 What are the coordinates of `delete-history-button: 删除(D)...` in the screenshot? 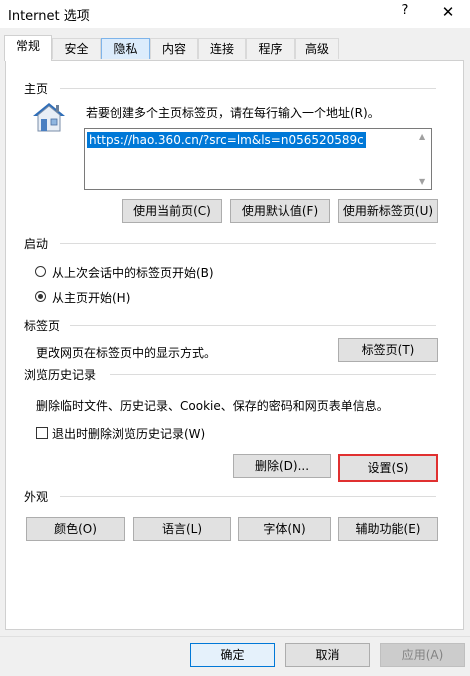 It's located at (282, 466).